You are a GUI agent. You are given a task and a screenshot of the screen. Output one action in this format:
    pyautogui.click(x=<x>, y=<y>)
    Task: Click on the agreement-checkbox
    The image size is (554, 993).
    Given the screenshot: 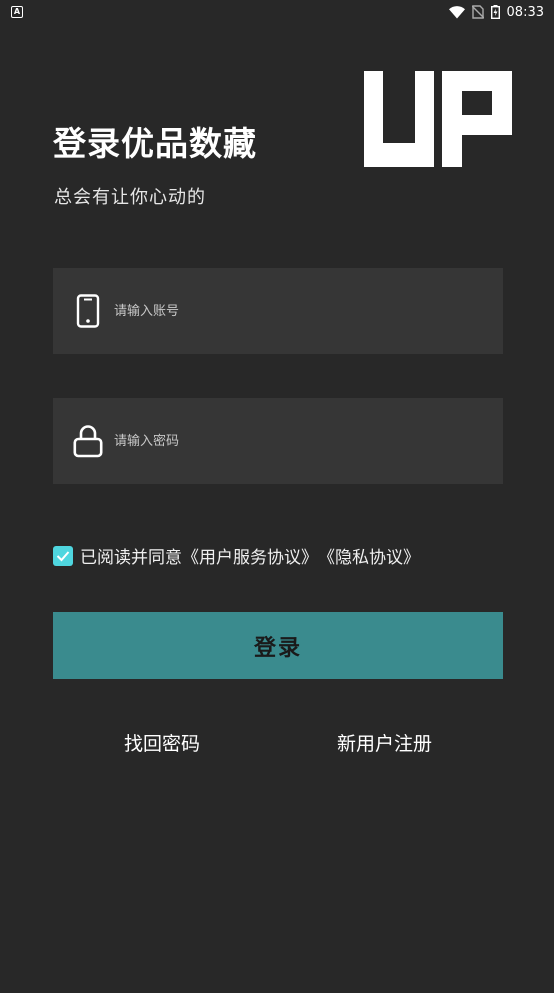 What is the action you would take?
    pyautogui.click(x=63, y=555)
    